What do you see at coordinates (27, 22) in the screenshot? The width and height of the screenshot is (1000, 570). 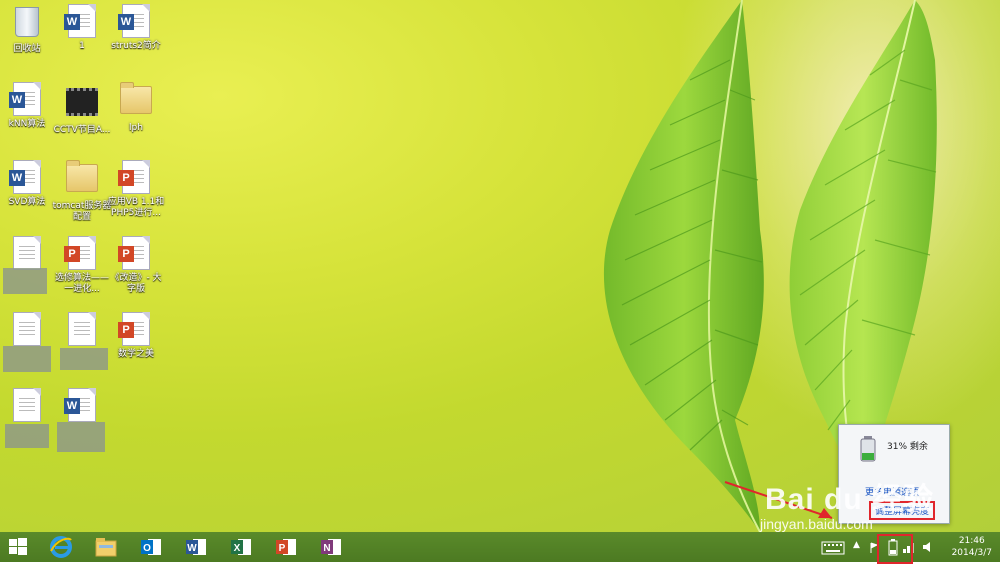 I see `recycle-bin-icon` at bounding box center [27, 22].